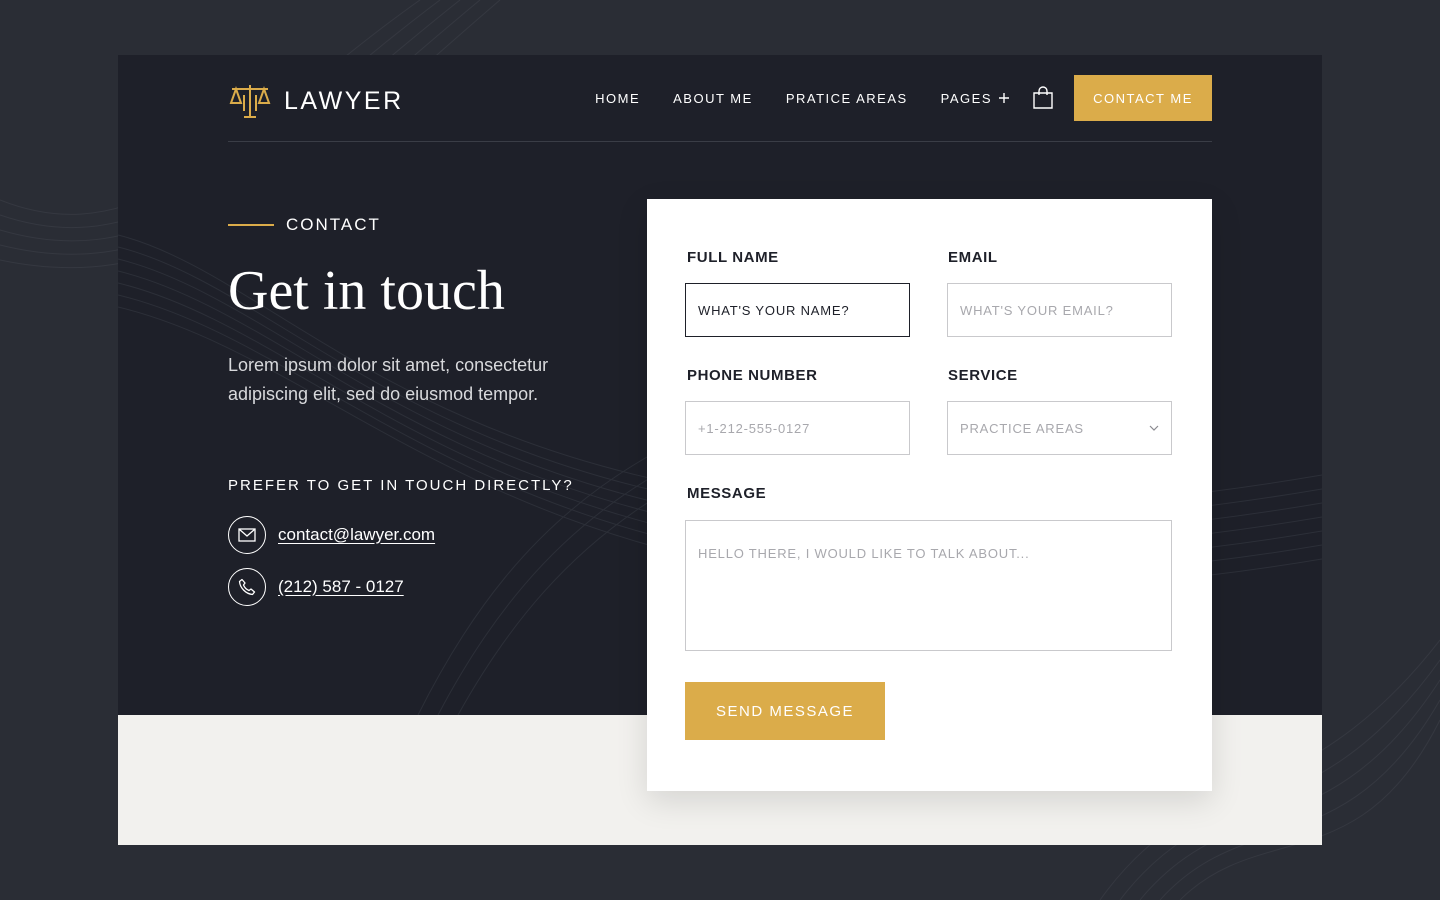  What do you see at coordinates (366, 291) in the screenshot?
I see `page-title: Get in touch` at bounding box center [366, 291].